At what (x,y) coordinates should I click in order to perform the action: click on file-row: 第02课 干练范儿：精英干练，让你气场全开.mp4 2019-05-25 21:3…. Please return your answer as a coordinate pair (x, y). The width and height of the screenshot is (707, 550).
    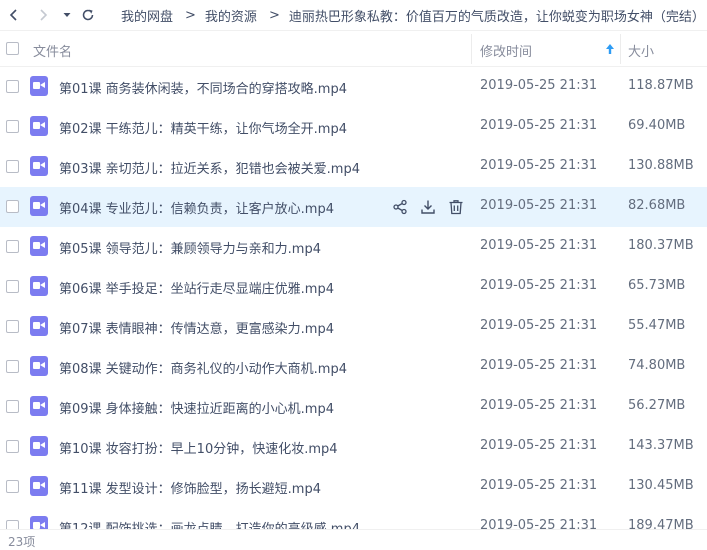
    Looking at the image, I should click on (353, 127).